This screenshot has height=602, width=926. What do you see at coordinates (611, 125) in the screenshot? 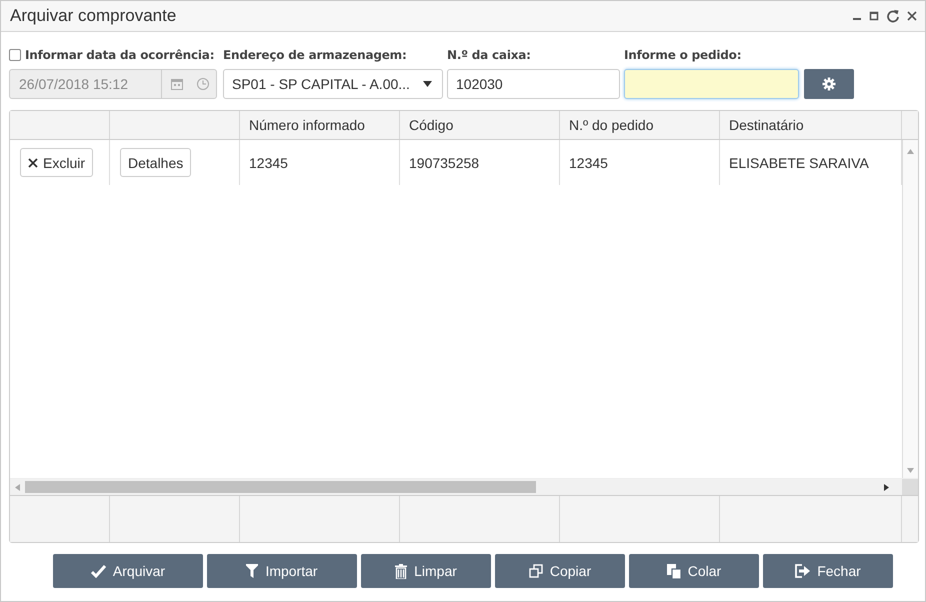
I see `column-header: N.º do pedido` at bounding box center [611, 125].